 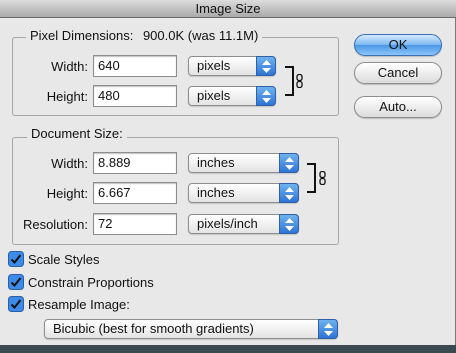 I want to click on cancel-button: Cancel, so click(x=398, y=73).